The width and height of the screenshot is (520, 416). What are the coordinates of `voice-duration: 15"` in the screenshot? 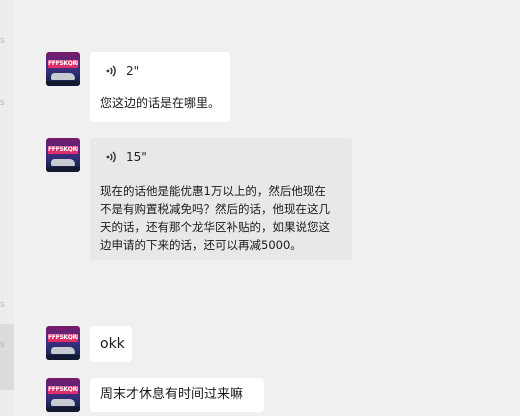 It's located at (136, 157).